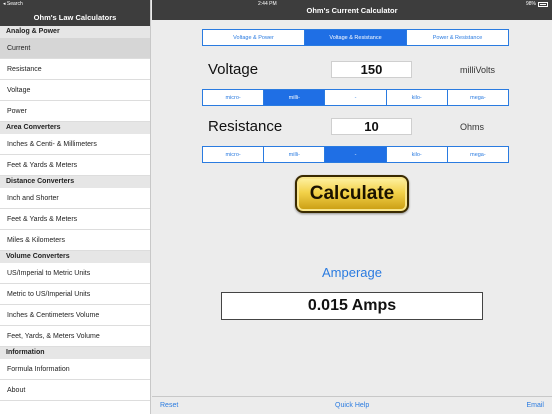 The height and width of the screenshot is (414, 552). I want to click on calculate-button: Calculate, so click(352, 194).